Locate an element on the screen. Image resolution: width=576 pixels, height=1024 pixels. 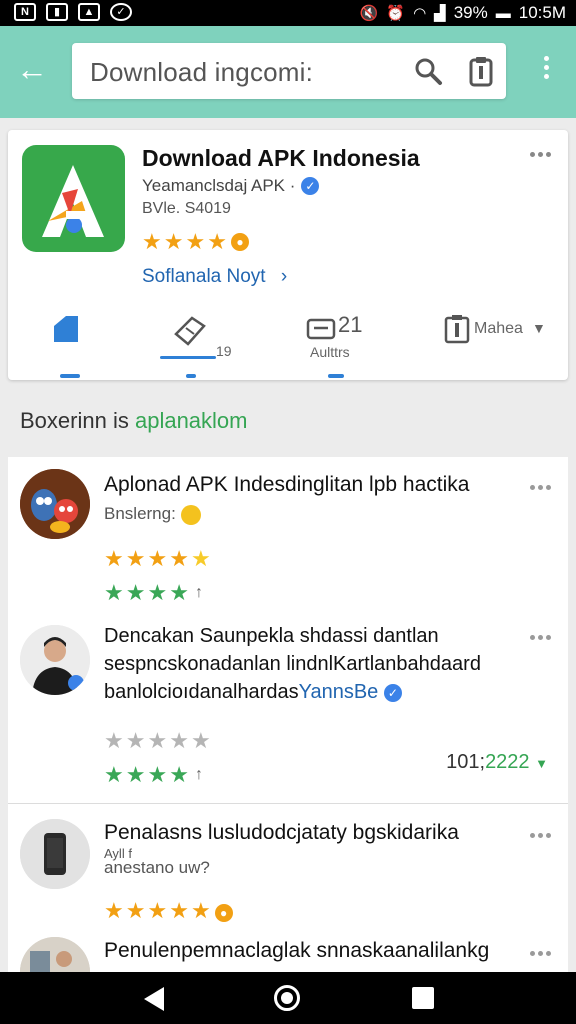
app-version: BVle. S4019 is located at coordinates (186, 208).